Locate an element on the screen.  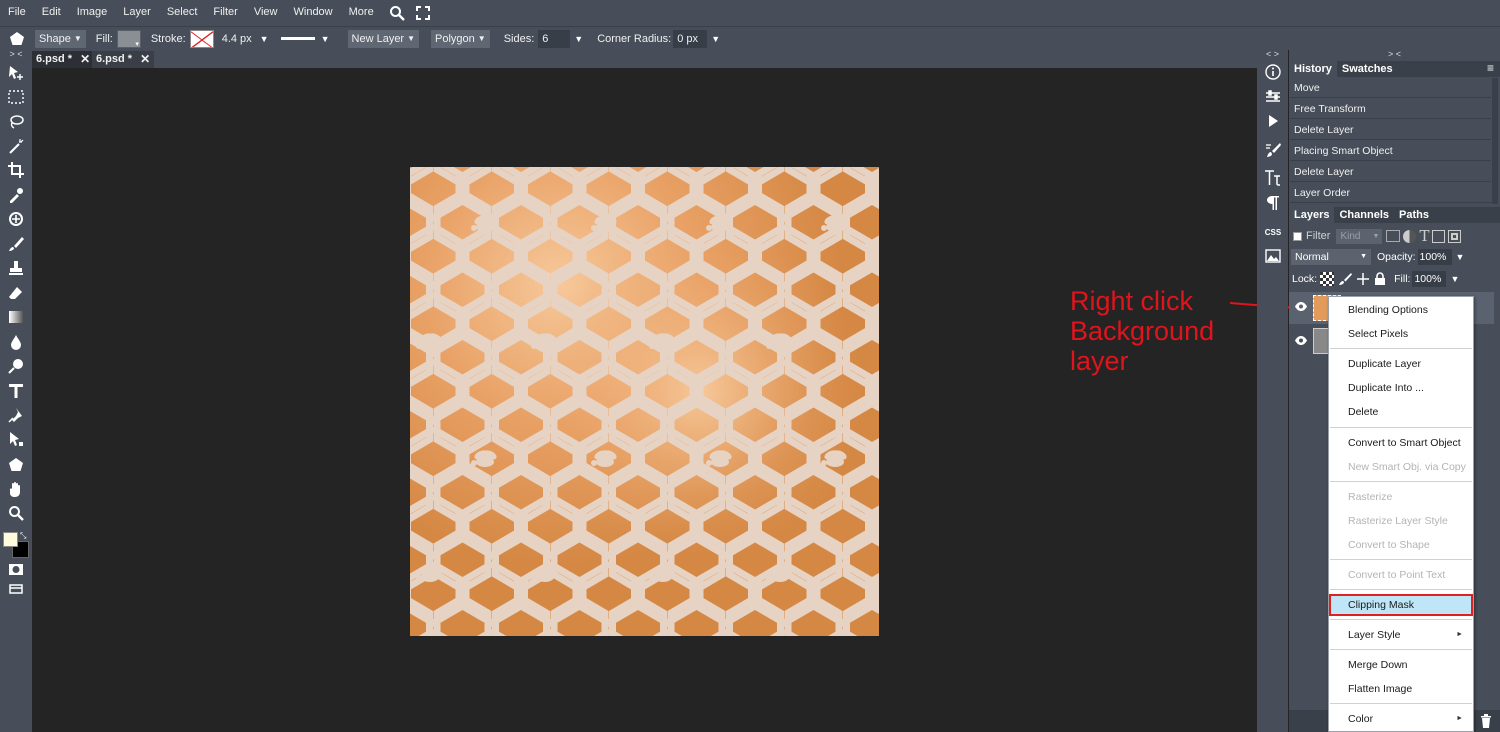
menu-edit: Edit is located at coordinates (51, 13).